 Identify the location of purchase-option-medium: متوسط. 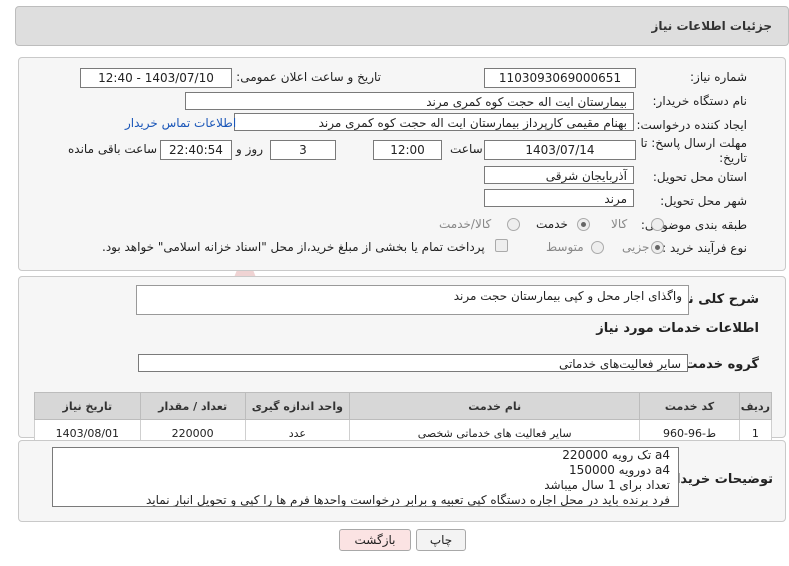
(565, 247).